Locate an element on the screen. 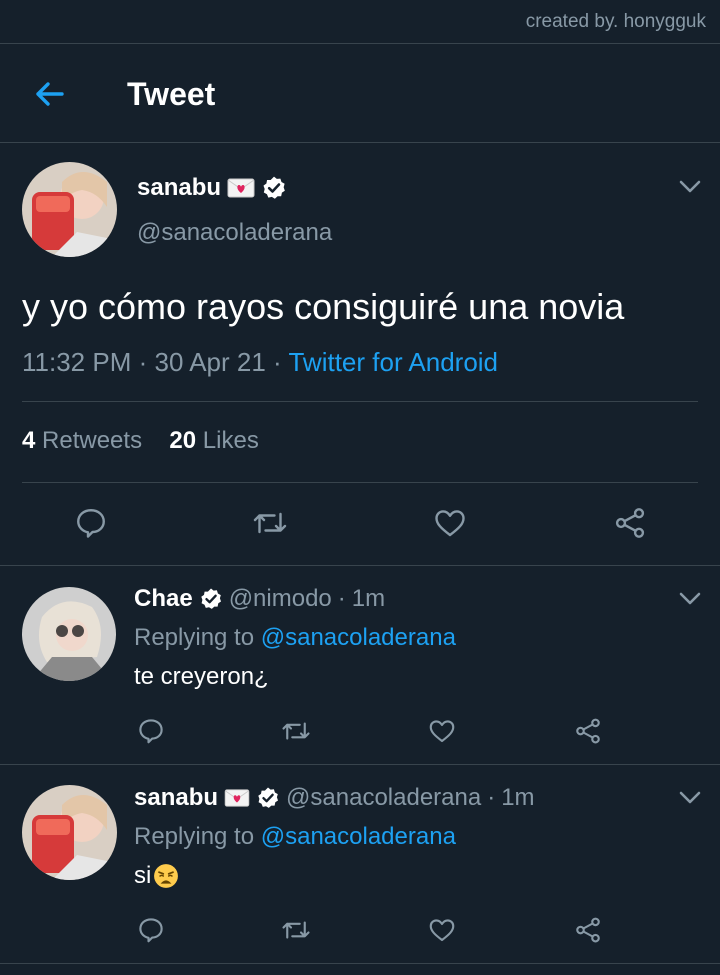  reply-text-row: si is located at coordinates (156, 876).